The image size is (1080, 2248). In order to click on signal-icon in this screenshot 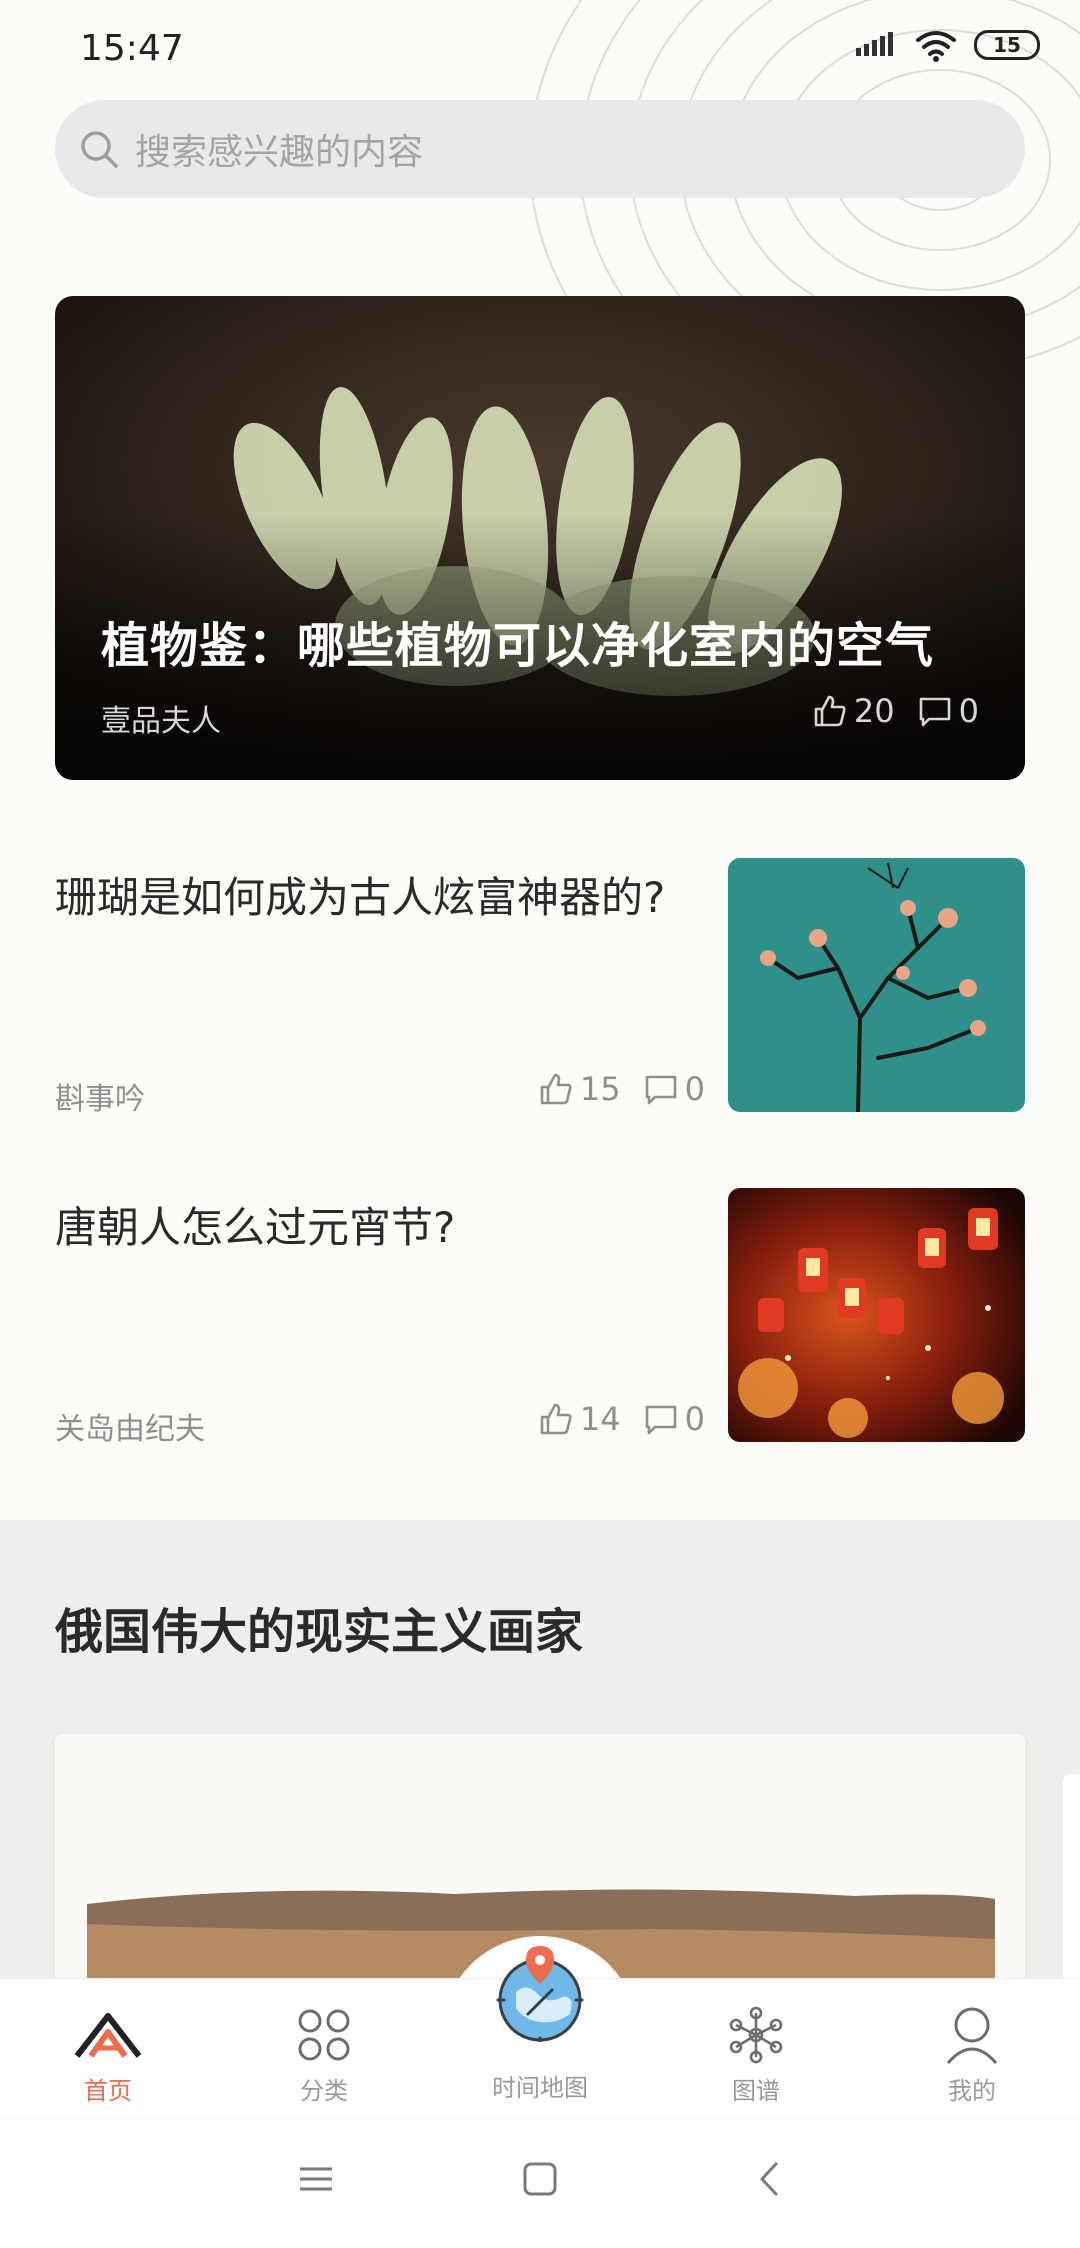, I will do `click(874, 44)`.